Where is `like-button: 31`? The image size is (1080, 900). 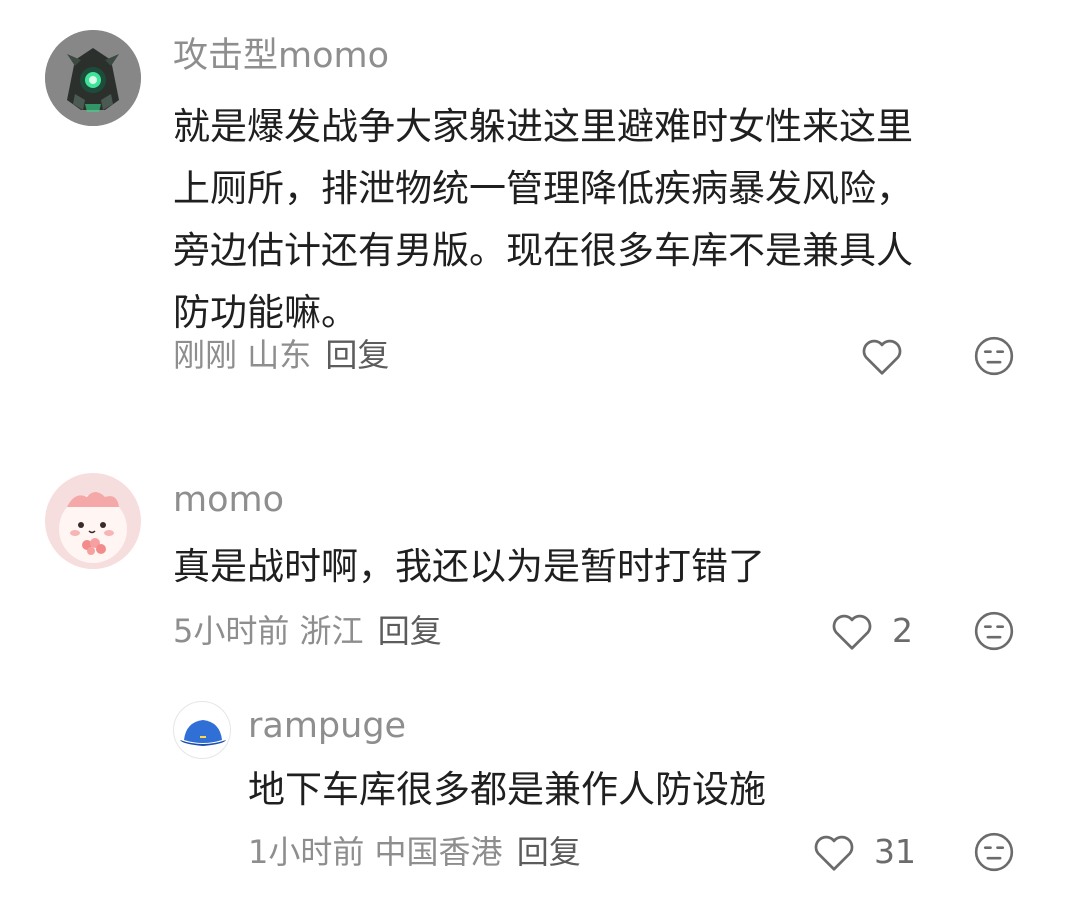 like-button: 31 is located at coordinates (864, 852).